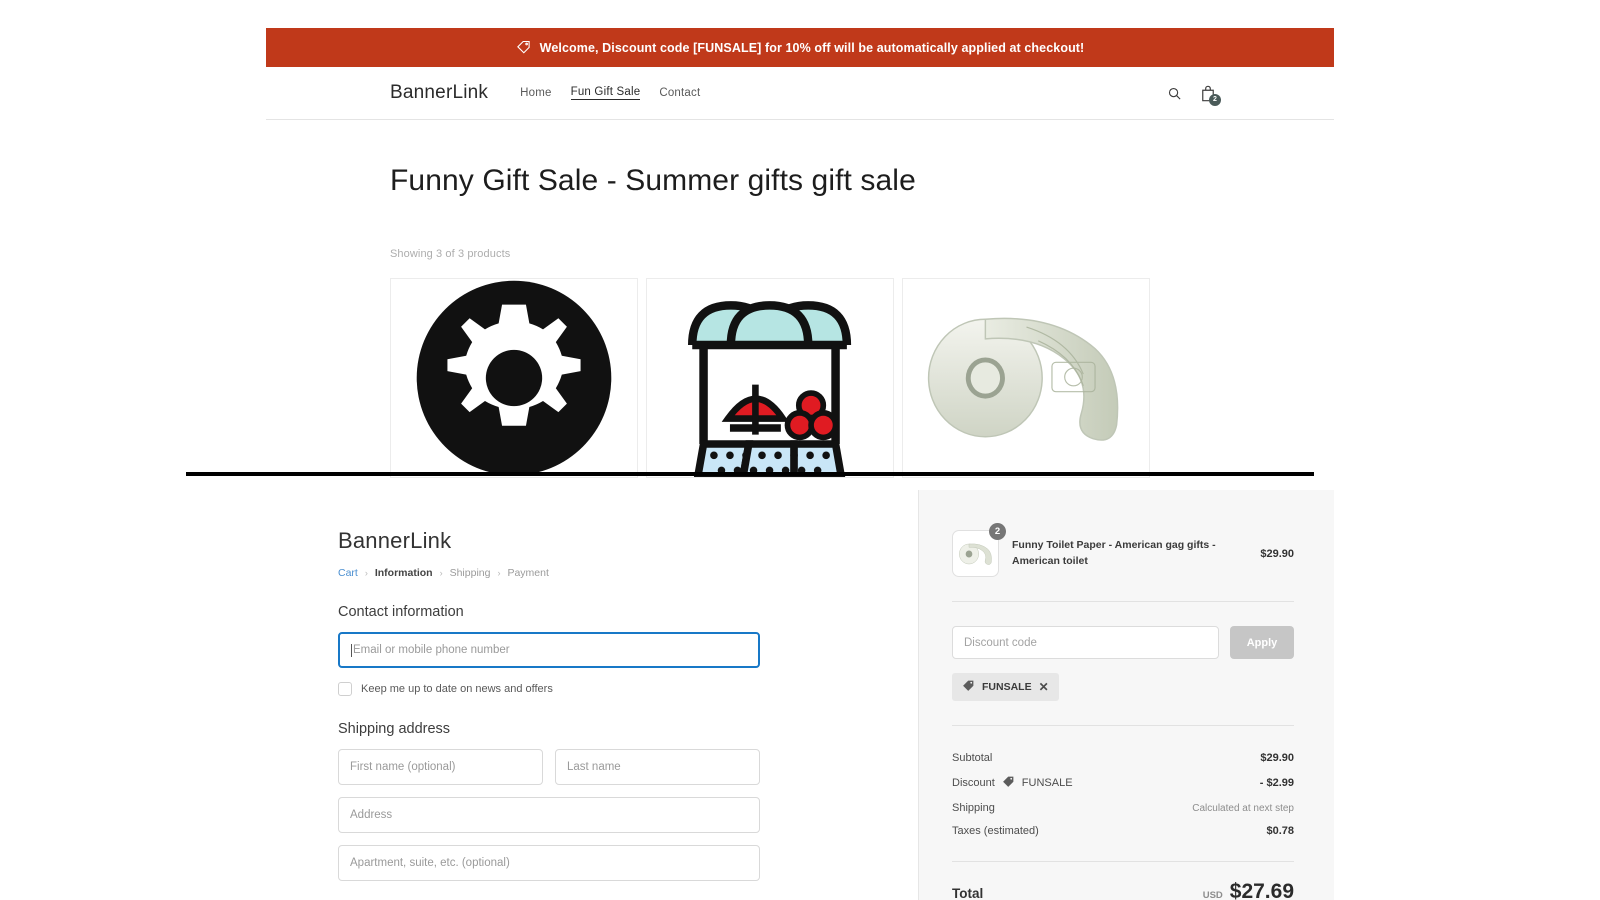 The height and width of the screenshot is (900, 1600). I want to click on shipping-address-heading: Shipping address, so click(394, 729).